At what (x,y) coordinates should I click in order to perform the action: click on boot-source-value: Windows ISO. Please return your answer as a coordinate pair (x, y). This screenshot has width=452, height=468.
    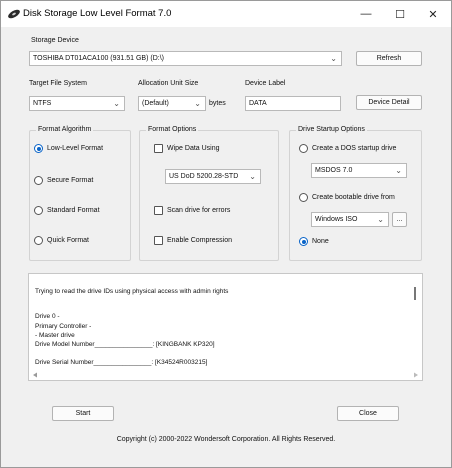
    Looking at the image, I should click on (336, 219).